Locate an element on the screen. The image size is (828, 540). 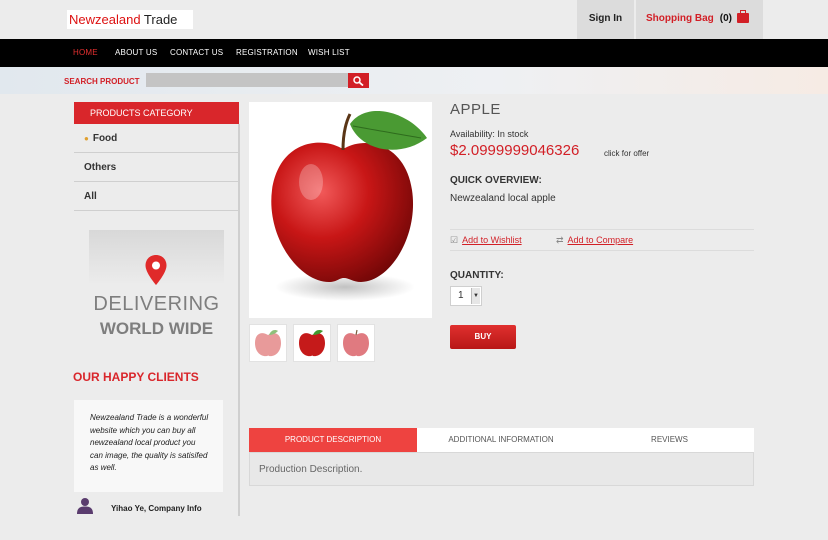
search-bar: SEARCH PRODUCT is located at coordinates (414, 80).